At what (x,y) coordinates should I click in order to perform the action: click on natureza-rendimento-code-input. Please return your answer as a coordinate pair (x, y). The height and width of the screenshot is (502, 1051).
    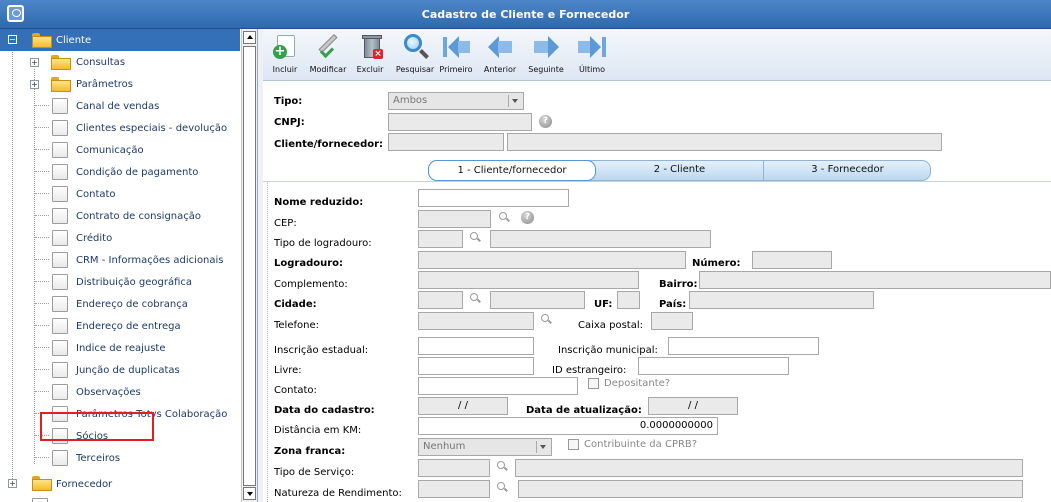
    Looking at the image, I should click on (454, 489).